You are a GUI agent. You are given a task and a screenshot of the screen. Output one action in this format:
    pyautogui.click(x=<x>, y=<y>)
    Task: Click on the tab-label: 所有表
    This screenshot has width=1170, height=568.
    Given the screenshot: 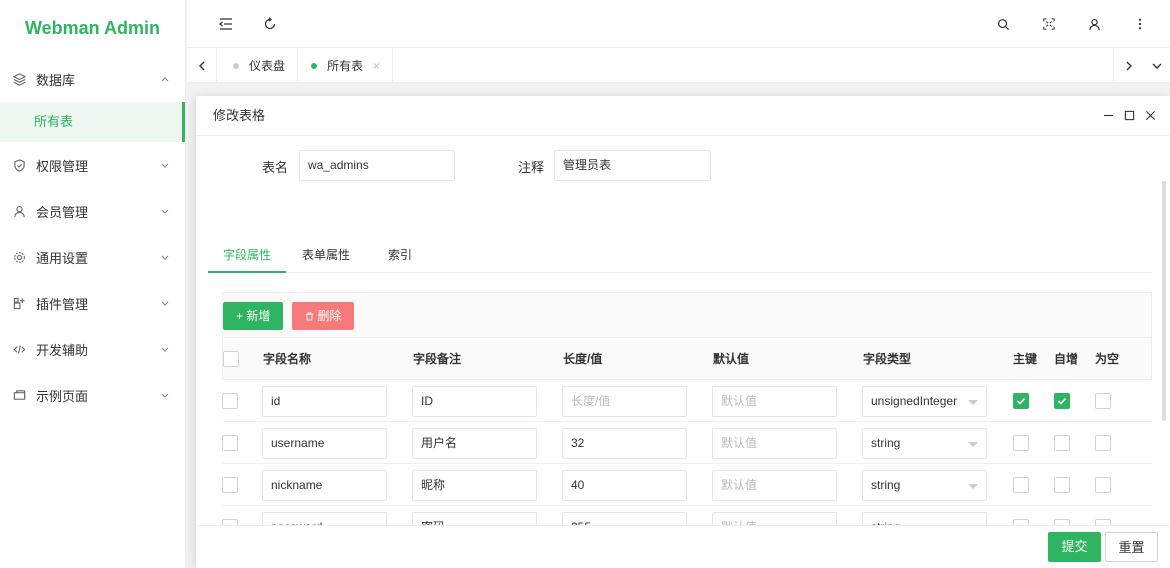 What is the action you would take?
    pyautogui.click(x=345, y=66)
    